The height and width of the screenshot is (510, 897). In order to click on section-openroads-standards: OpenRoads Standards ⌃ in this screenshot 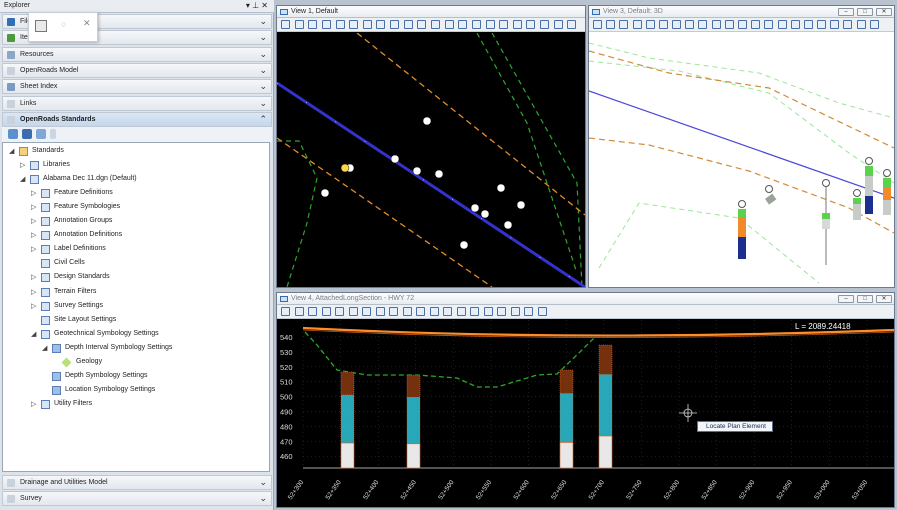, I will do `click(137, 119)`.